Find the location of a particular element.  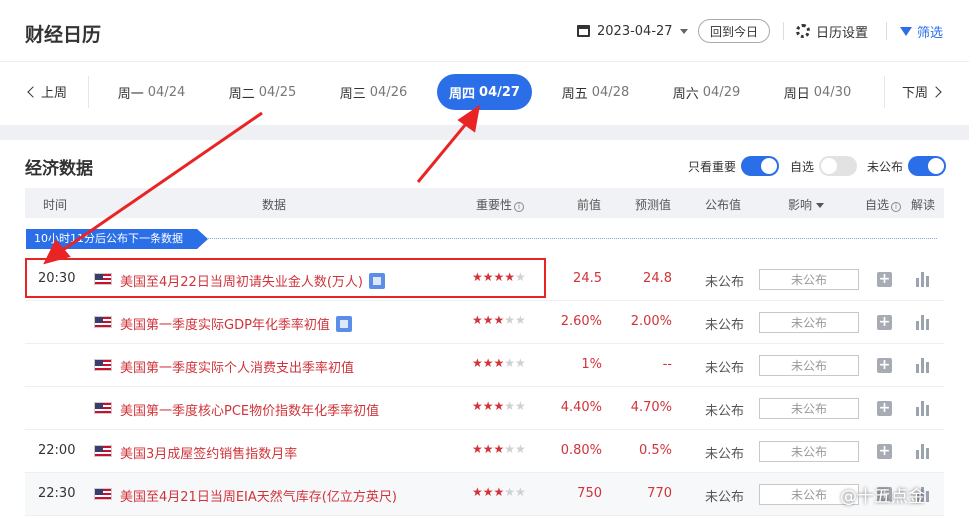

arrow-to-row-line is located at coordinates (161, 182).